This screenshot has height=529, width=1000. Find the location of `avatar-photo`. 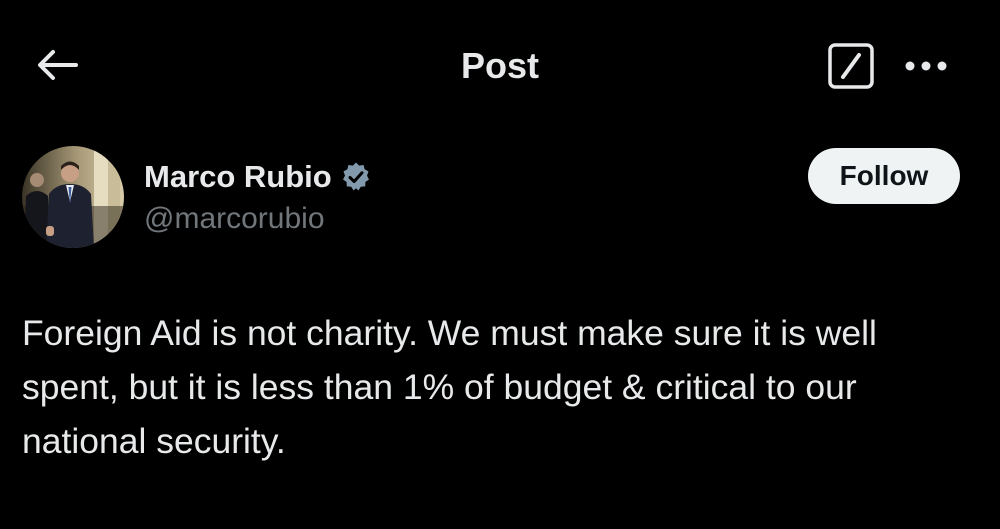

avatar-photo is located at coordinates (73, 197).